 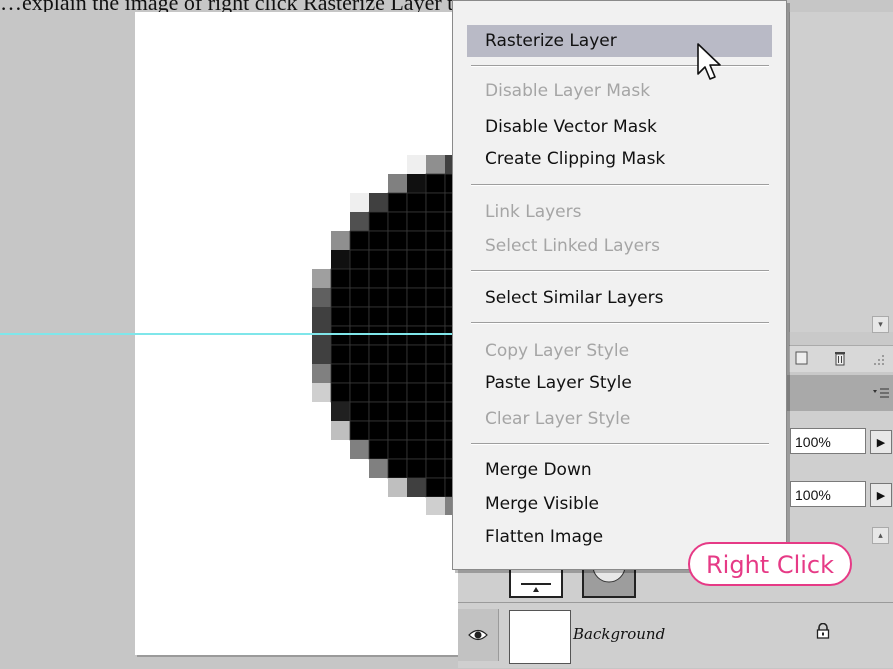 What do you see at coordinates (880, 324) in the screenshot?
I see `scroll-down-icon: ▾` at bounding box center [880, 324].